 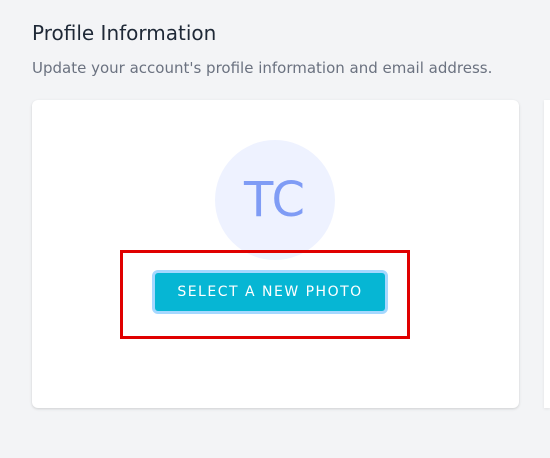 What do you see at coordinates (547, 254) in the screenshot?
I see `adjacent-card-edge` at bounding box center [547, 254].